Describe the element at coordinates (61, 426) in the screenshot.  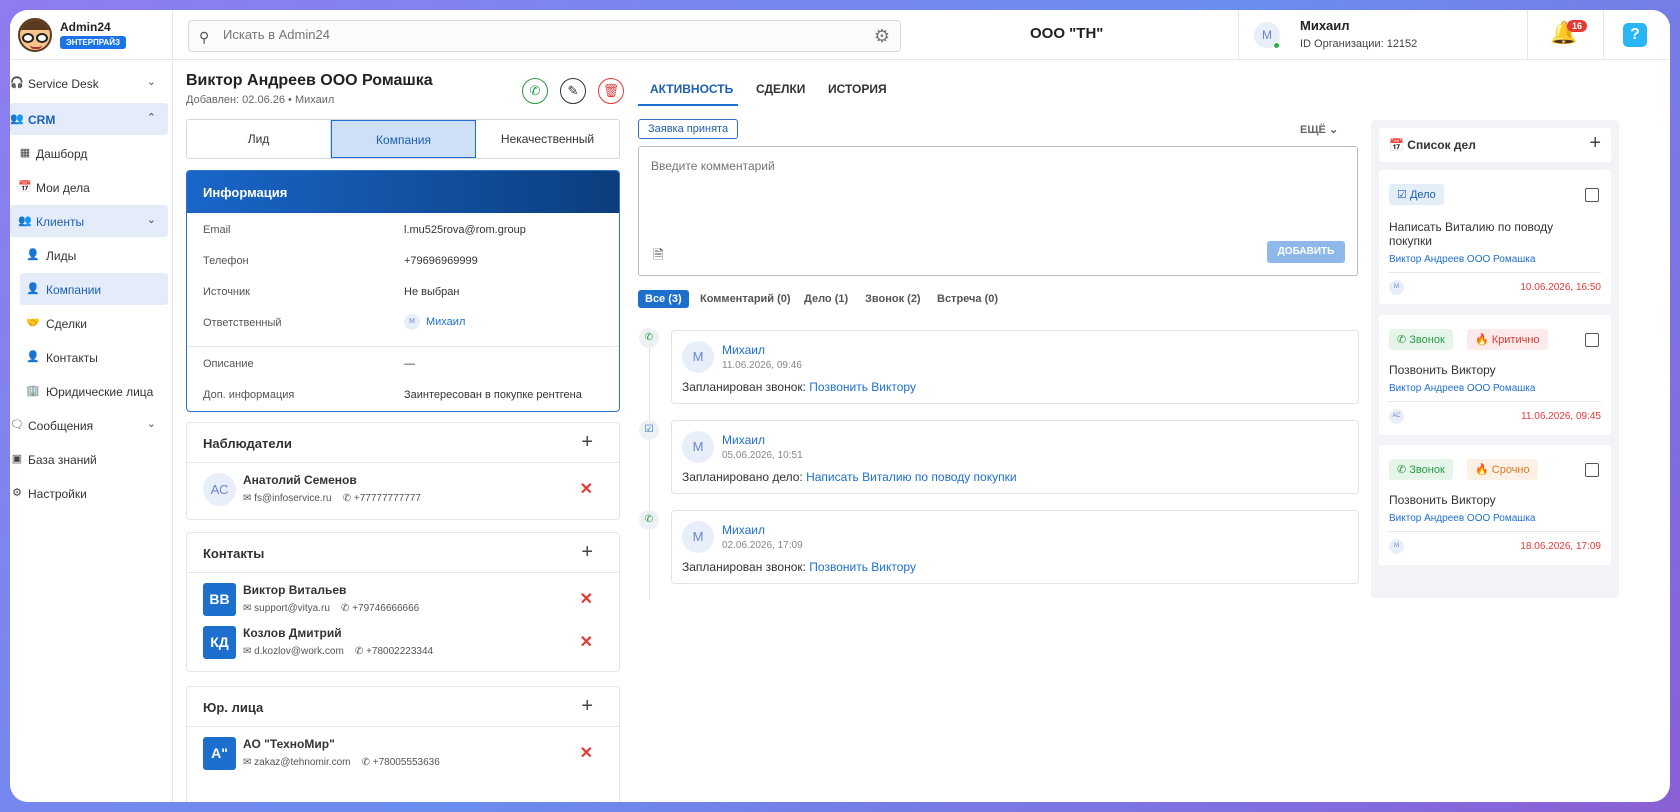
I see `sidebar-item-label: Сообщения` at that location.